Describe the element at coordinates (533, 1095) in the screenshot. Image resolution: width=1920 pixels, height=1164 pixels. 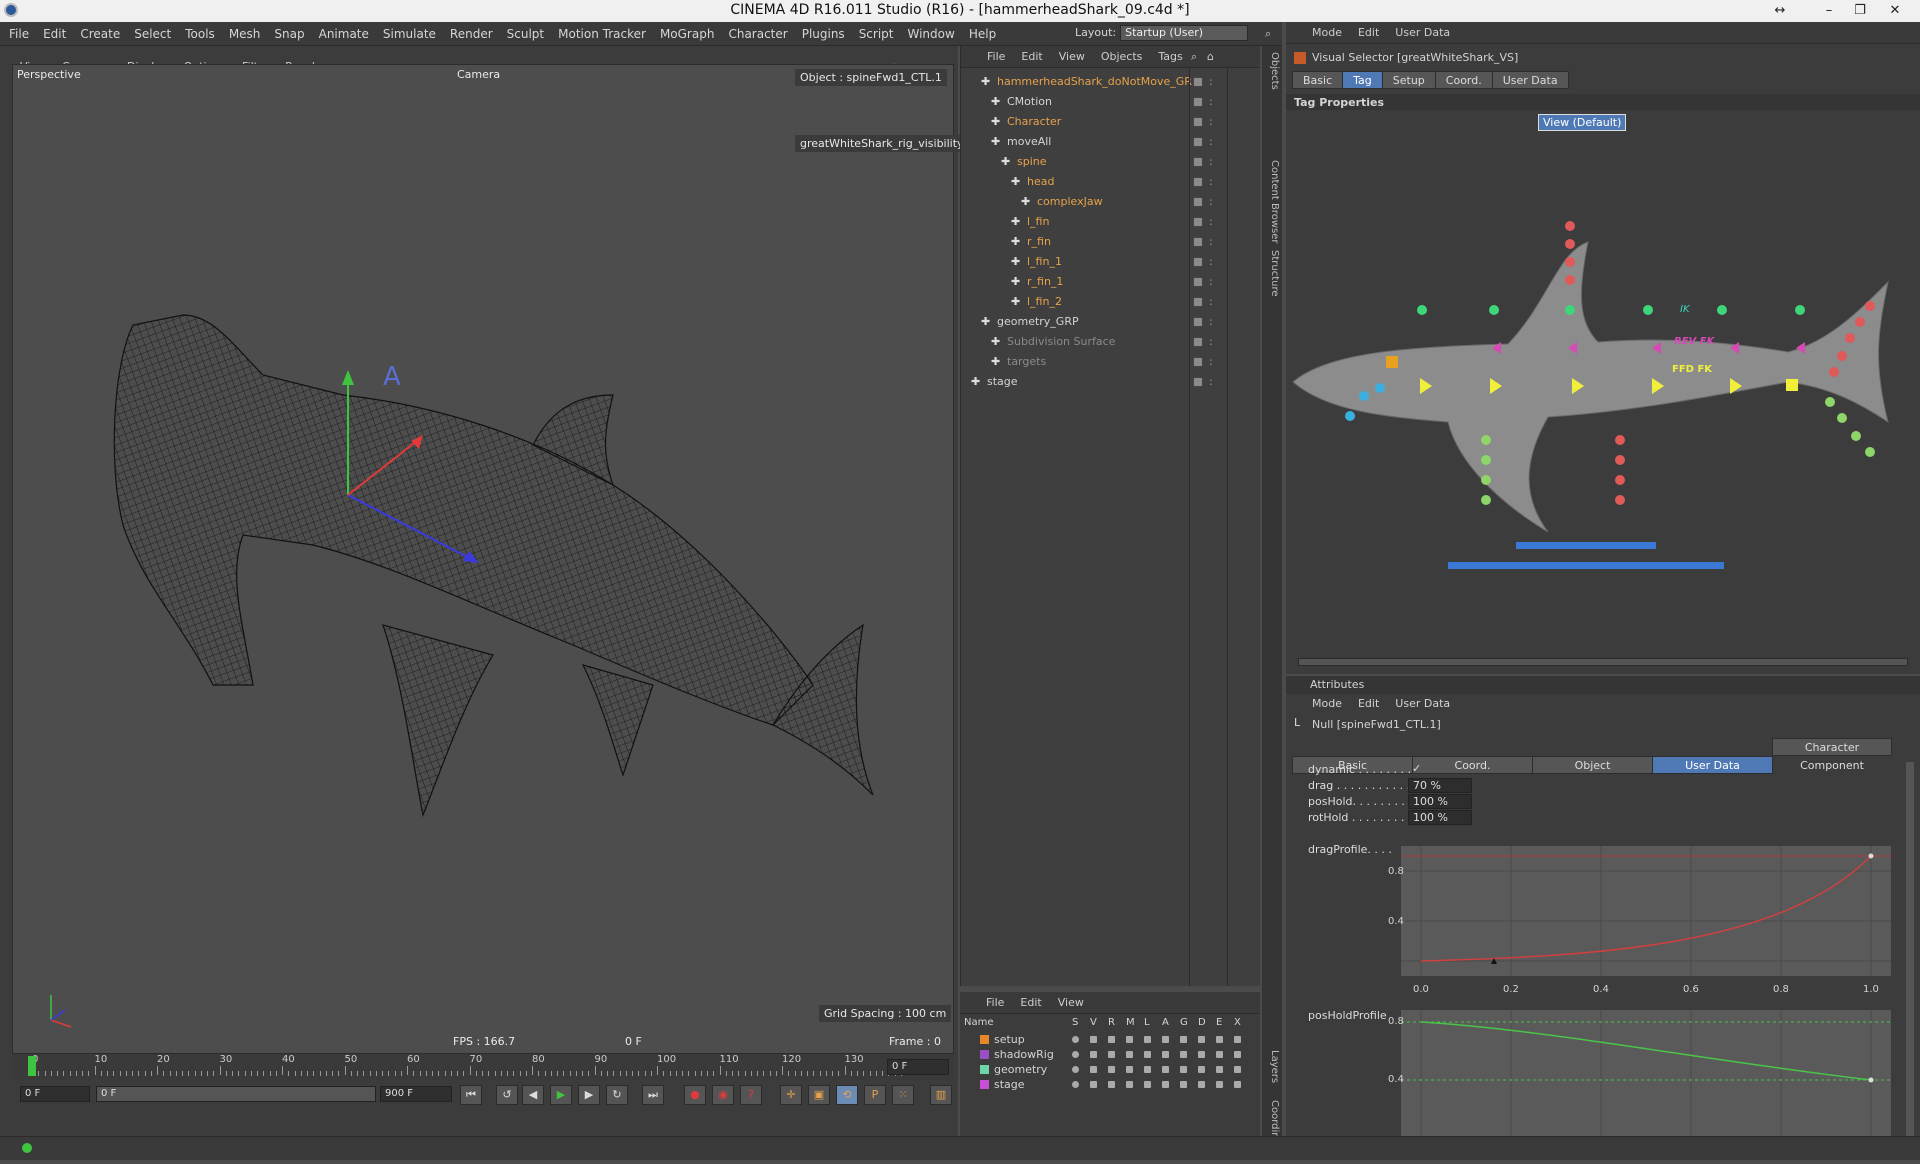
I see `previous-frame-button: ◀` at that location.